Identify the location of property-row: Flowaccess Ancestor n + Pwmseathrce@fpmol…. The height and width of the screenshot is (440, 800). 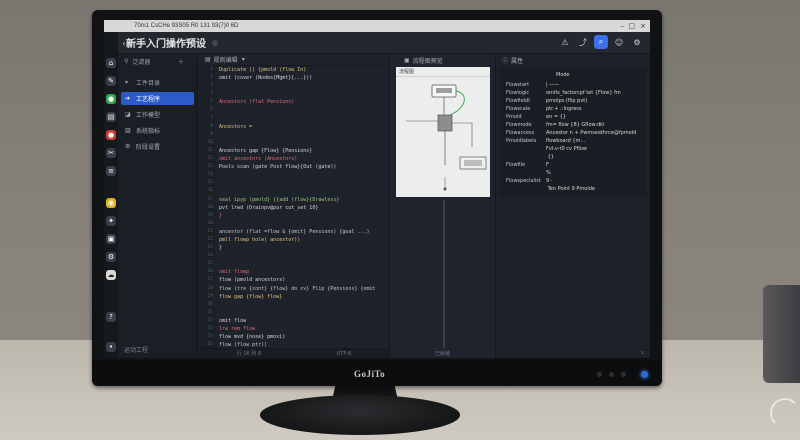
(571, 133).